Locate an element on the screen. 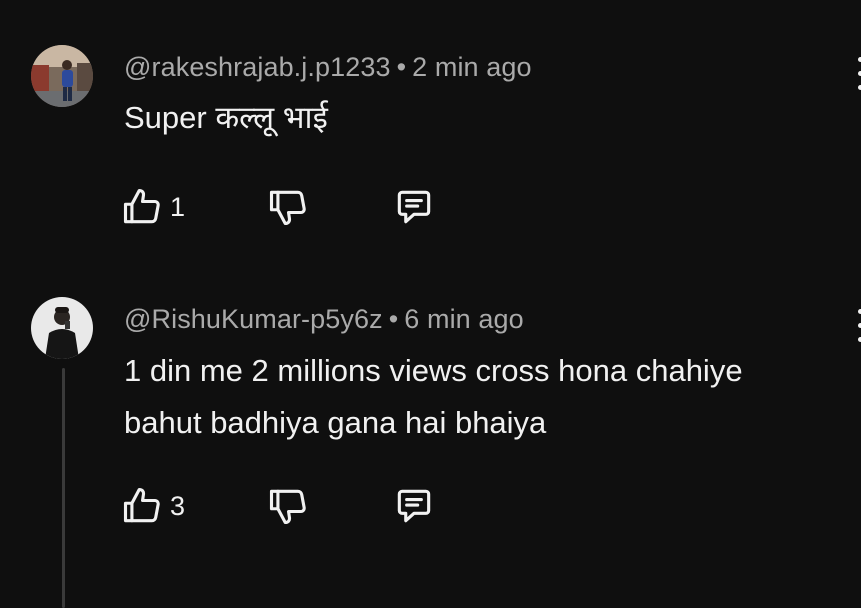 Image resolution: width=861 pixels, height=608 pixels. comment-meta: @rakeshrajab.j.p1233 • 2 min ago is located at coordinates (328, 67).